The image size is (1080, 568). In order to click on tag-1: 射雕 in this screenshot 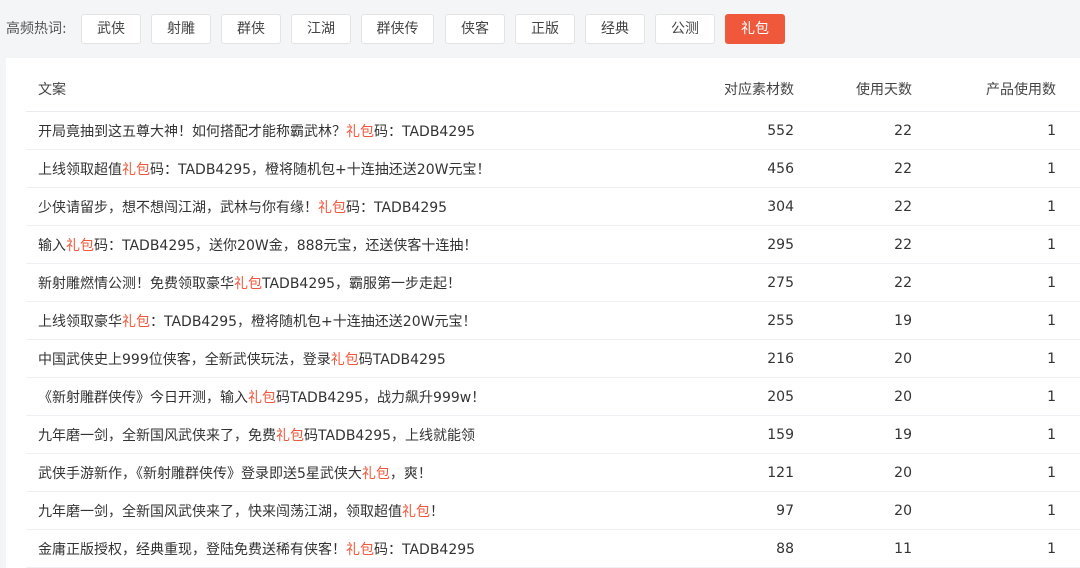, I will do `click(181, 29)`.